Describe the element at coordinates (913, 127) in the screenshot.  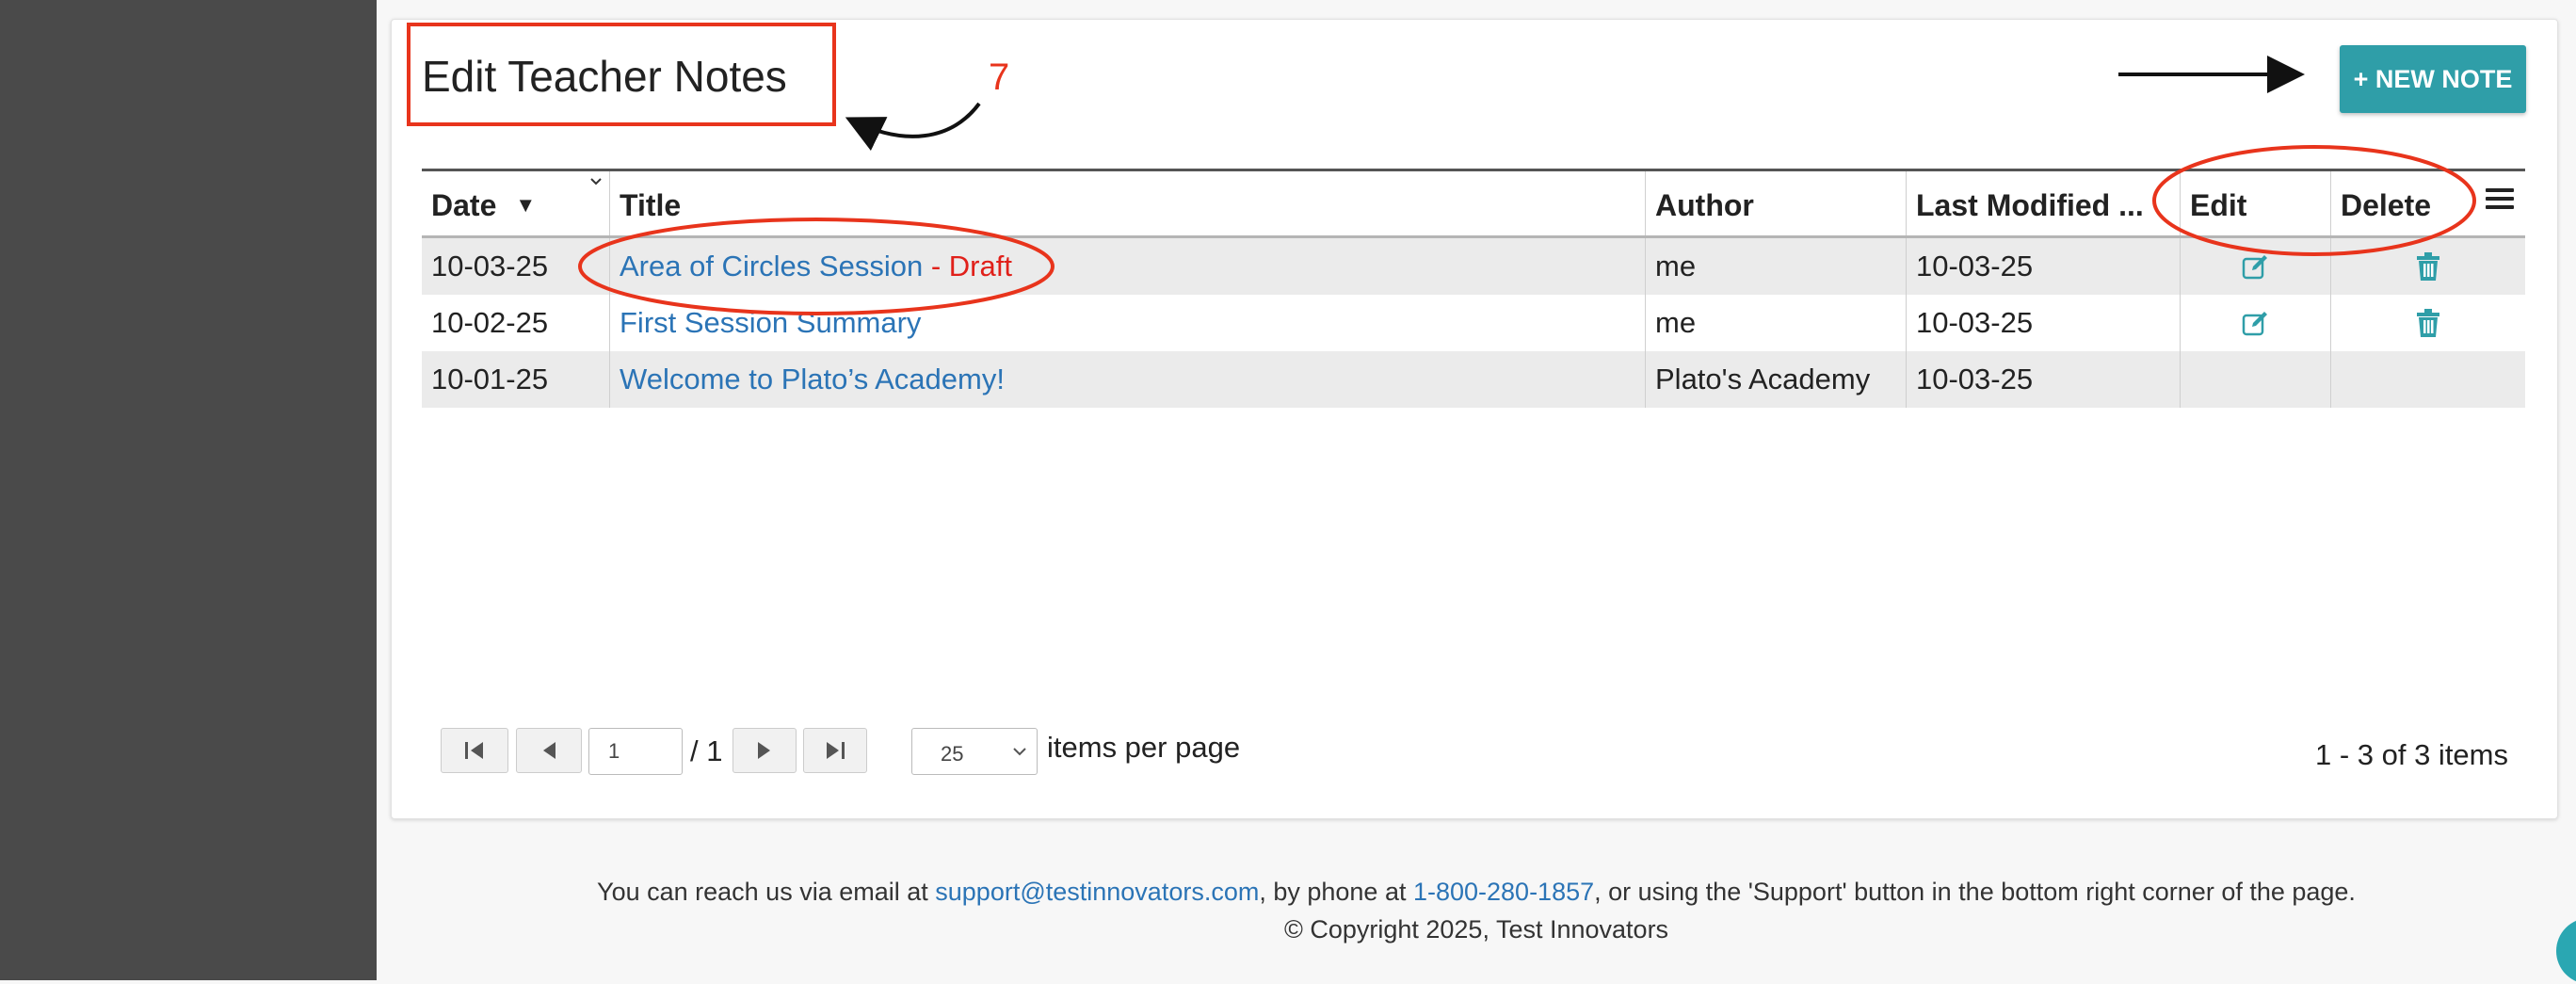
I see `annotation-arrow` at that location.